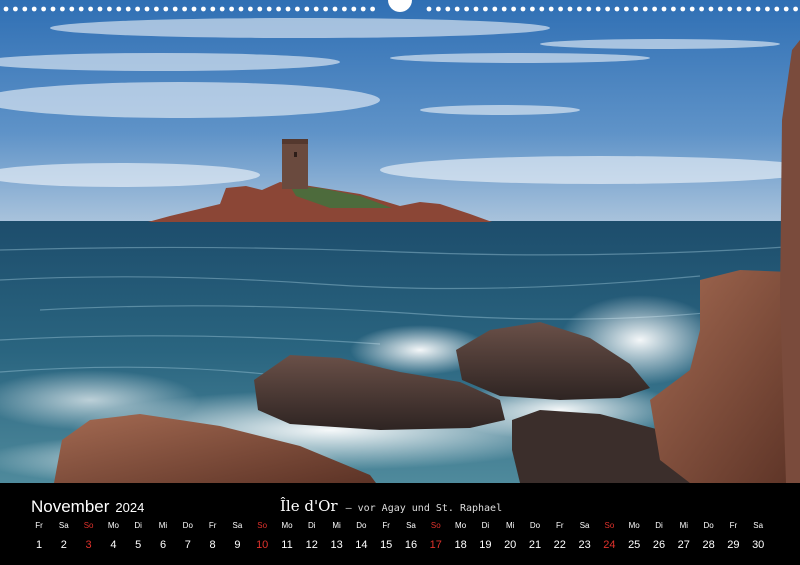 Image resolution: width=800 pixels, height=565 pixels. Describe the element at coordinates (187, 545) in the screenshot. I see `day-number: 7` at that location.